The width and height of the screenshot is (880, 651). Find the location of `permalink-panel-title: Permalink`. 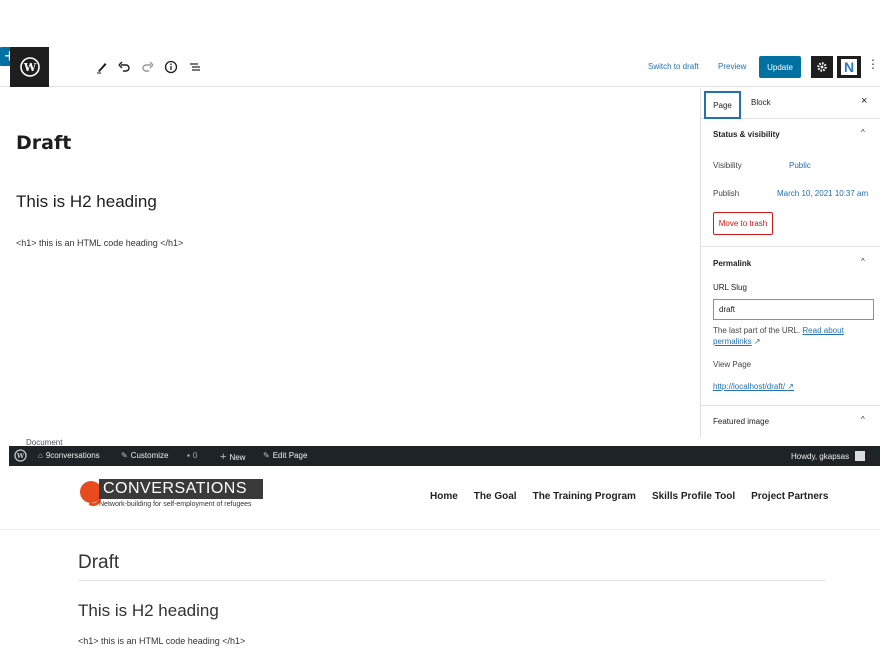

permalink-panel-title: Permalink is located at coordinates (732, 263).